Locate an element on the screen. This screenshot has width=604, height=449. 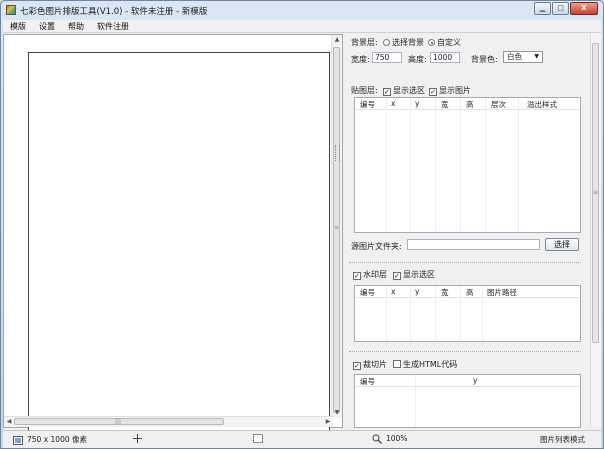
height-input: 1000 is located at coordinates (445, 57).